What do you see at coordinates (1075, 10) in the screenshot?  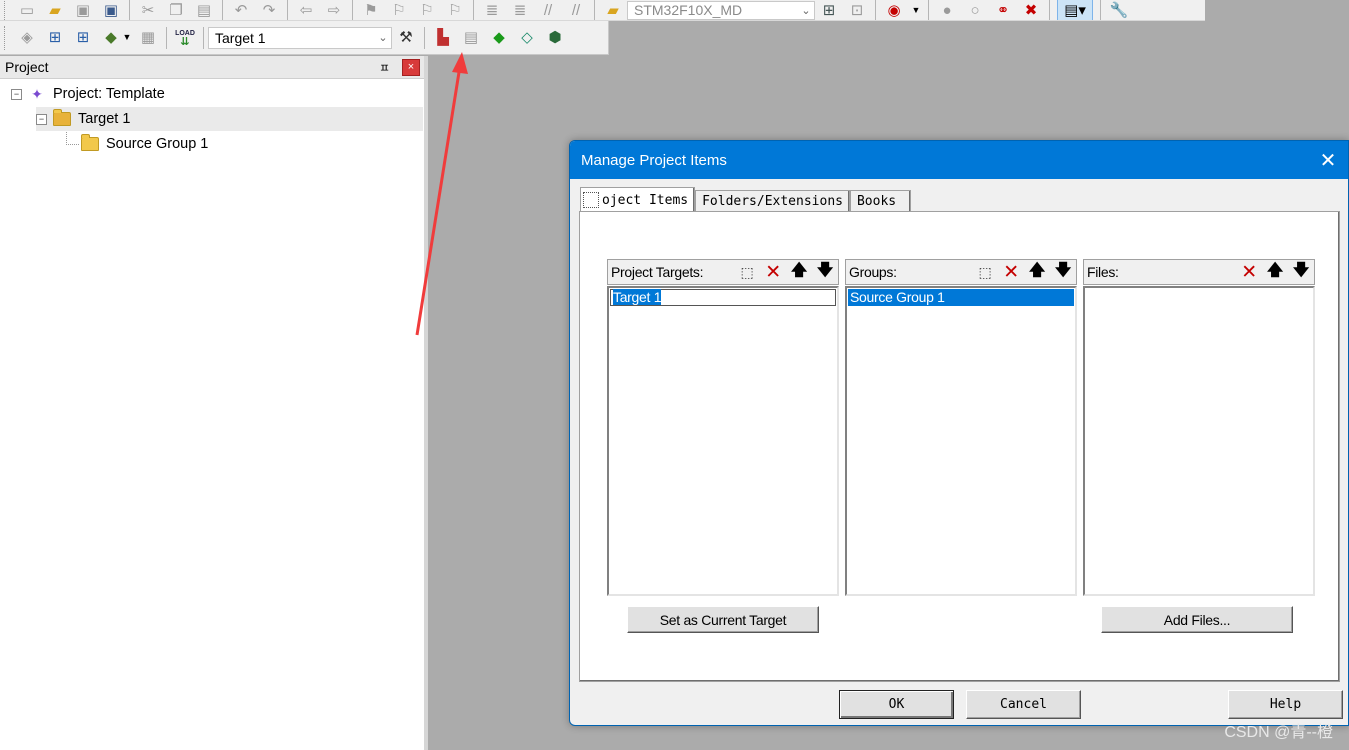 I see `window-layout-icon: ▤▾` at bounding box center [1075, 10].